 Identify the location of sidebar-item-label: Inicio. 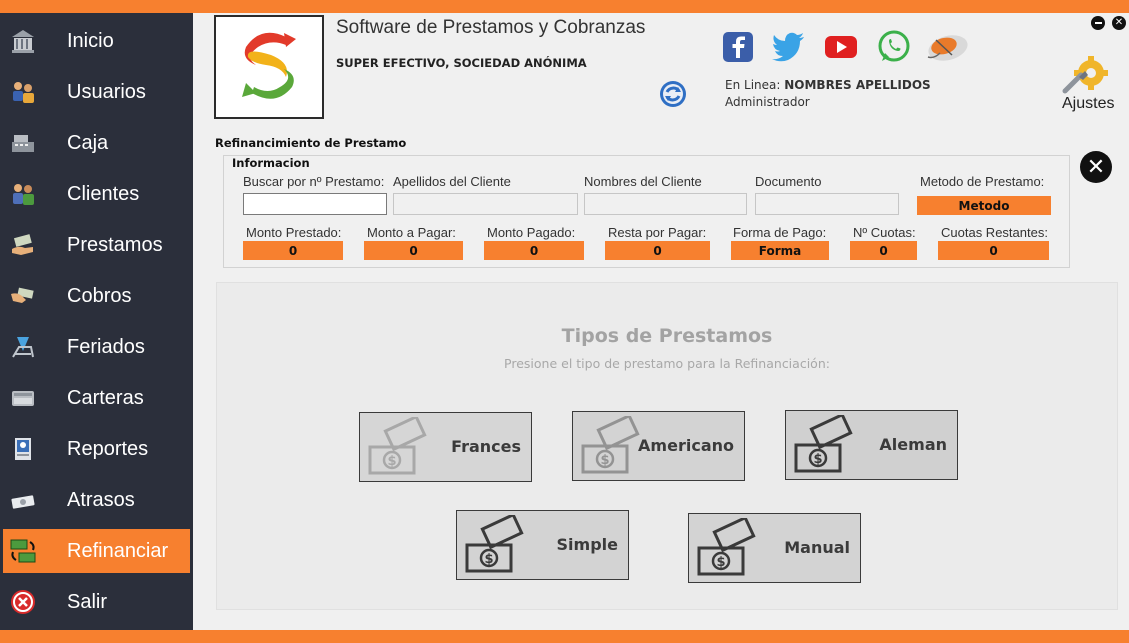
(90, 40).